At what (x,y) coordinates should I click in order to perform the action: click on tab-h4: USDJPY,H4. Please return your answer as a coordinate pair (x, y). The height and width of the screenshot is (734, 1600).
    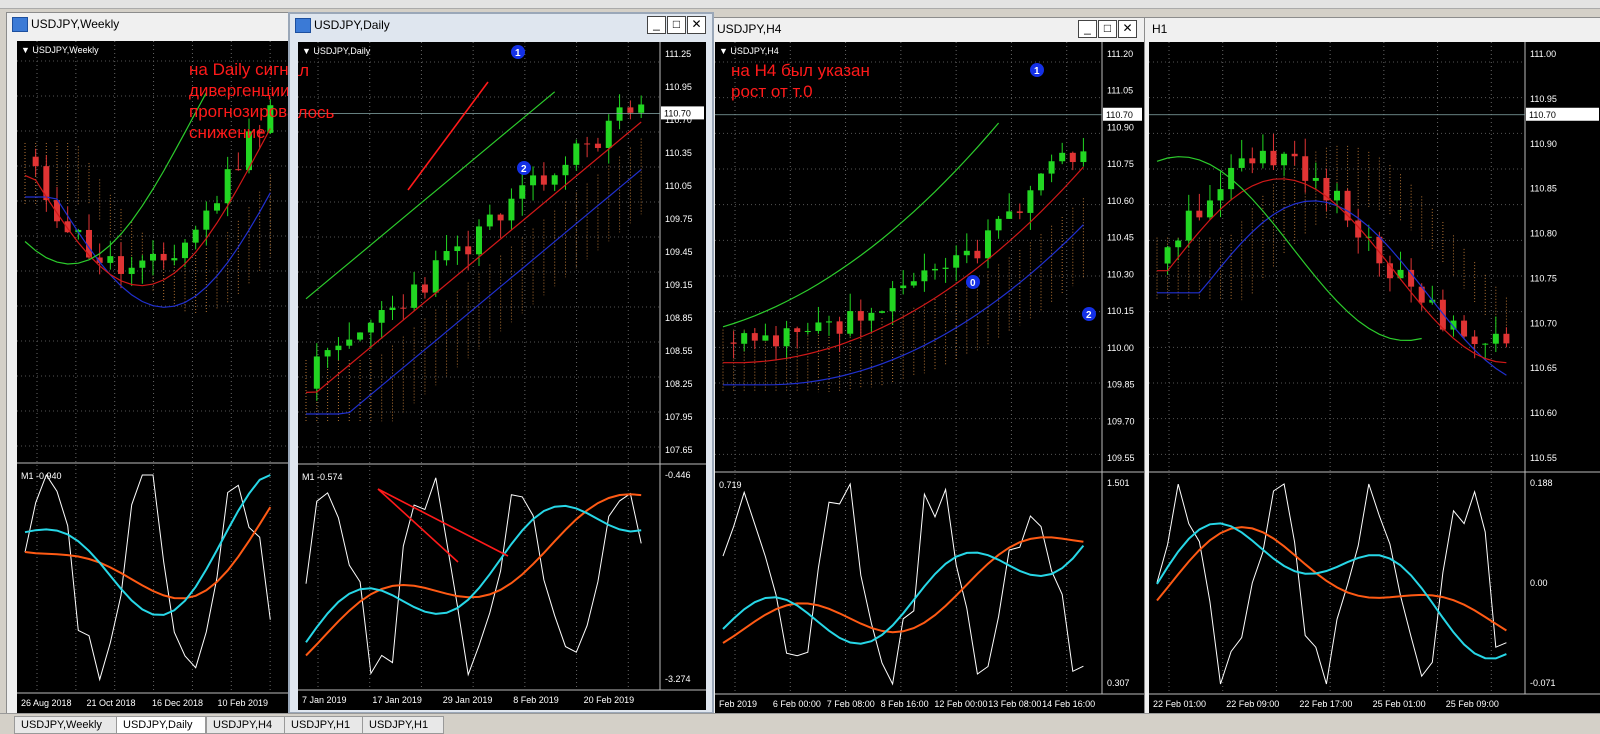
    Looking at the image, I should click on (247, 725).